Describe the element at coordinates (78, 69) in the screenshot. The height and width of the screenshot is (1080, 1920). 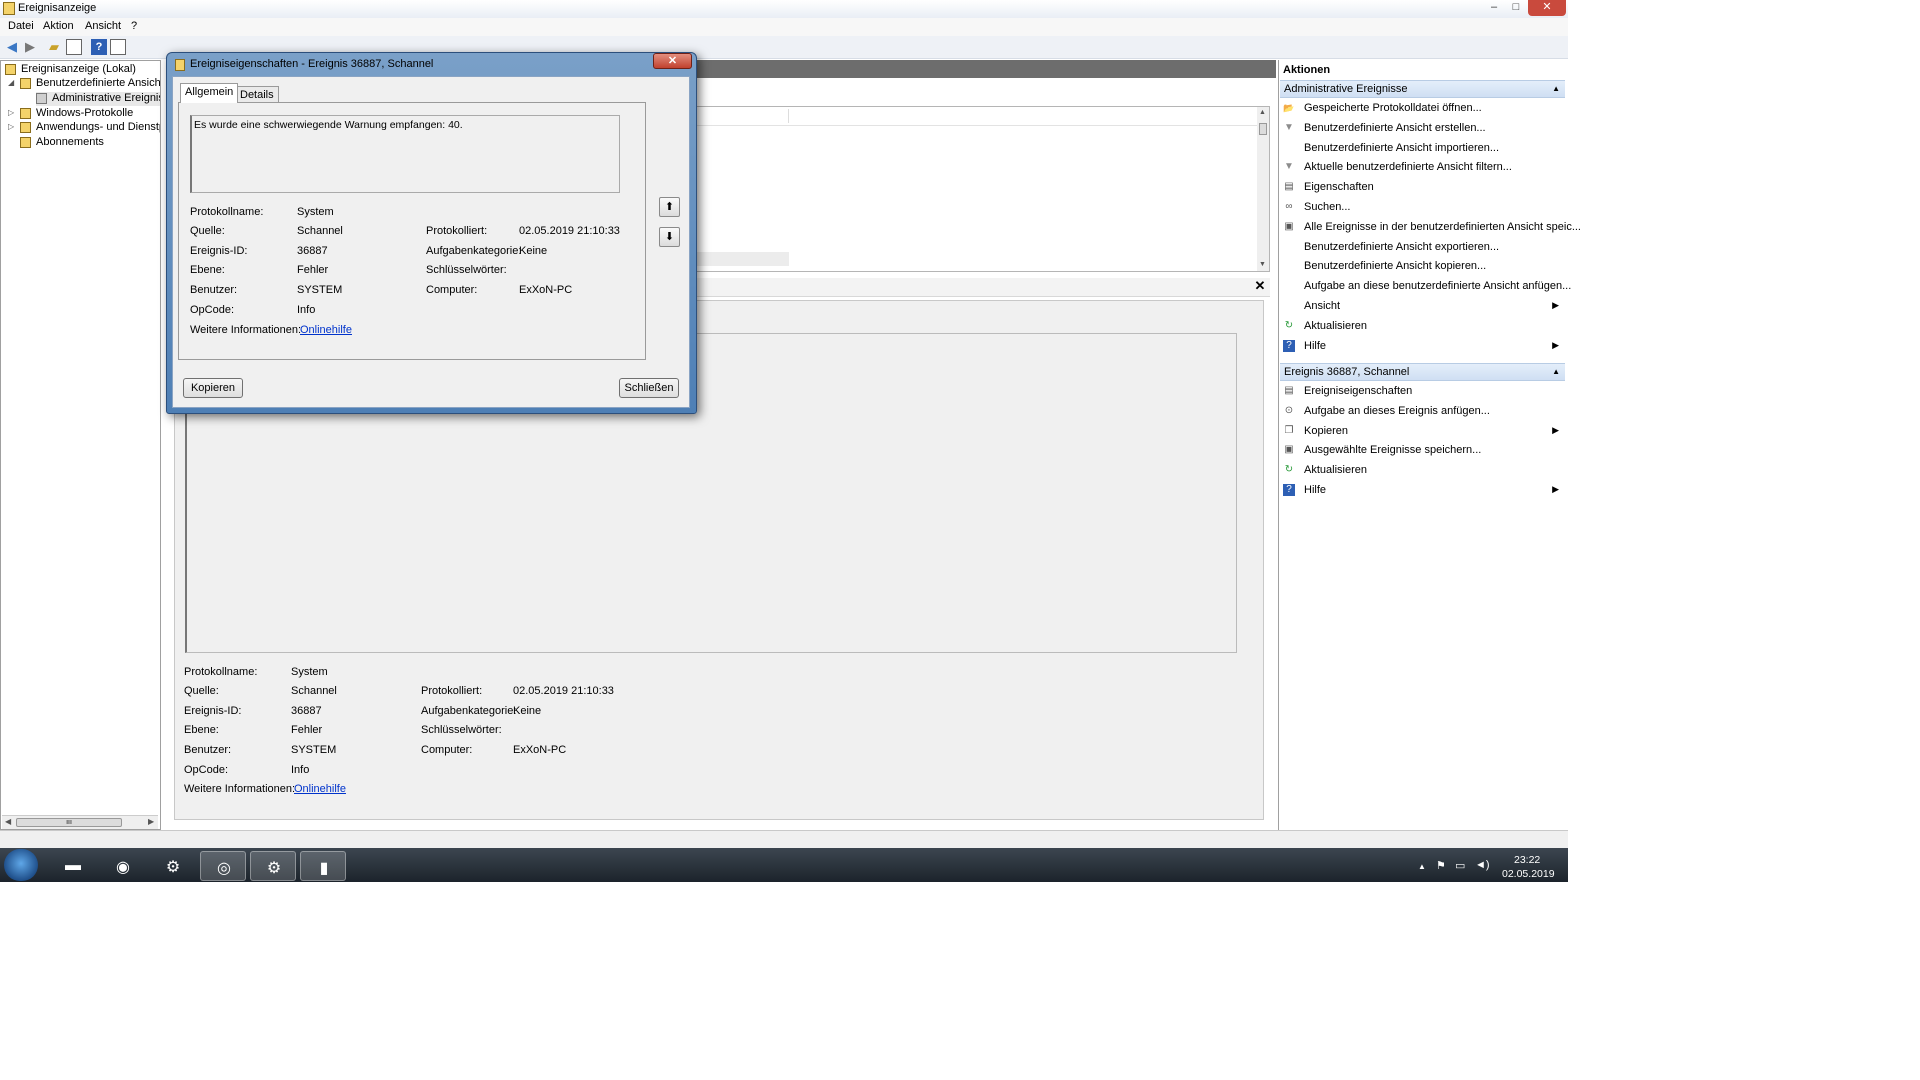
I see `tree-item-label: Ereignisanzeige (Lokal)` at that location.